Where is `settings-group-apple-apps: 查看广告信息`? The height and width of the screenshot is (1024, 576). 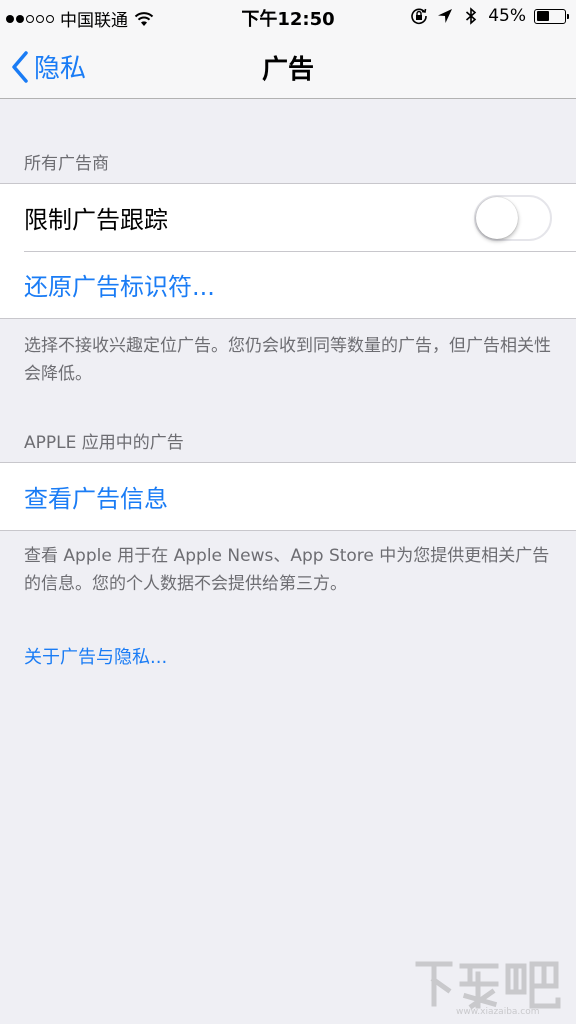 settings-group-apple-apps: 查看广告信息 is located at coordinates (288, 496).